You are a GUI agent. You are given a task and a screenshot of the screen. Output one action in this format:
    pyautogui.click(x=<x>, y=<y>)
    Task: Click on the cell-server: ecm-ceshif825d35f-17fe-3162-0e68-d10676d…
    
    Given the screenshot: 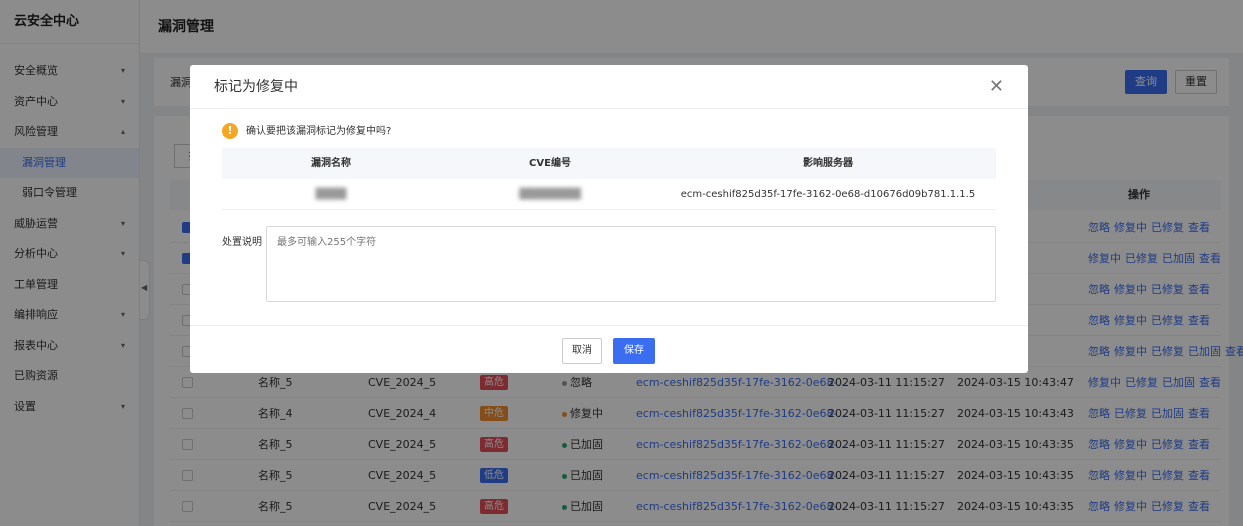 What is the action you would take?
    pyautogui.click(x=828, y=194)
    